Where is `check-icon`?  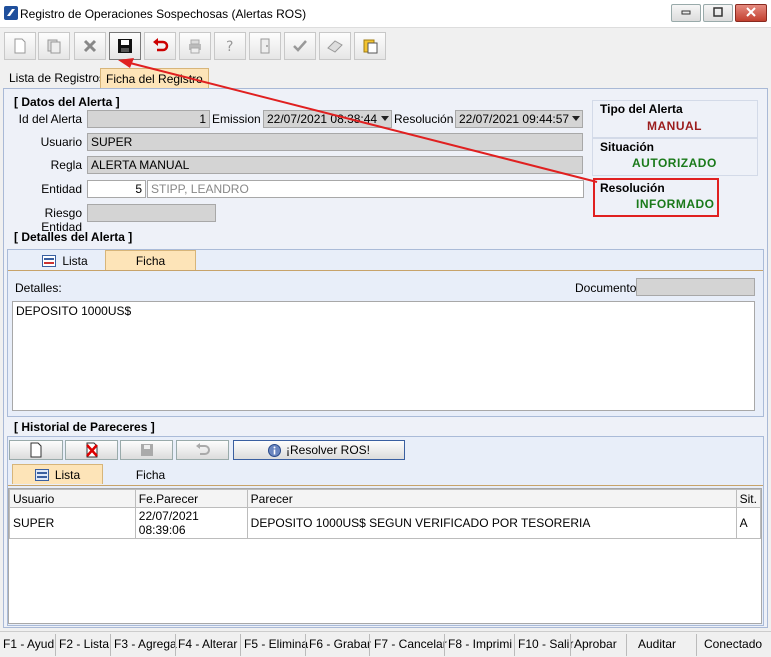
check-icon is located at coordinates (300, 46).